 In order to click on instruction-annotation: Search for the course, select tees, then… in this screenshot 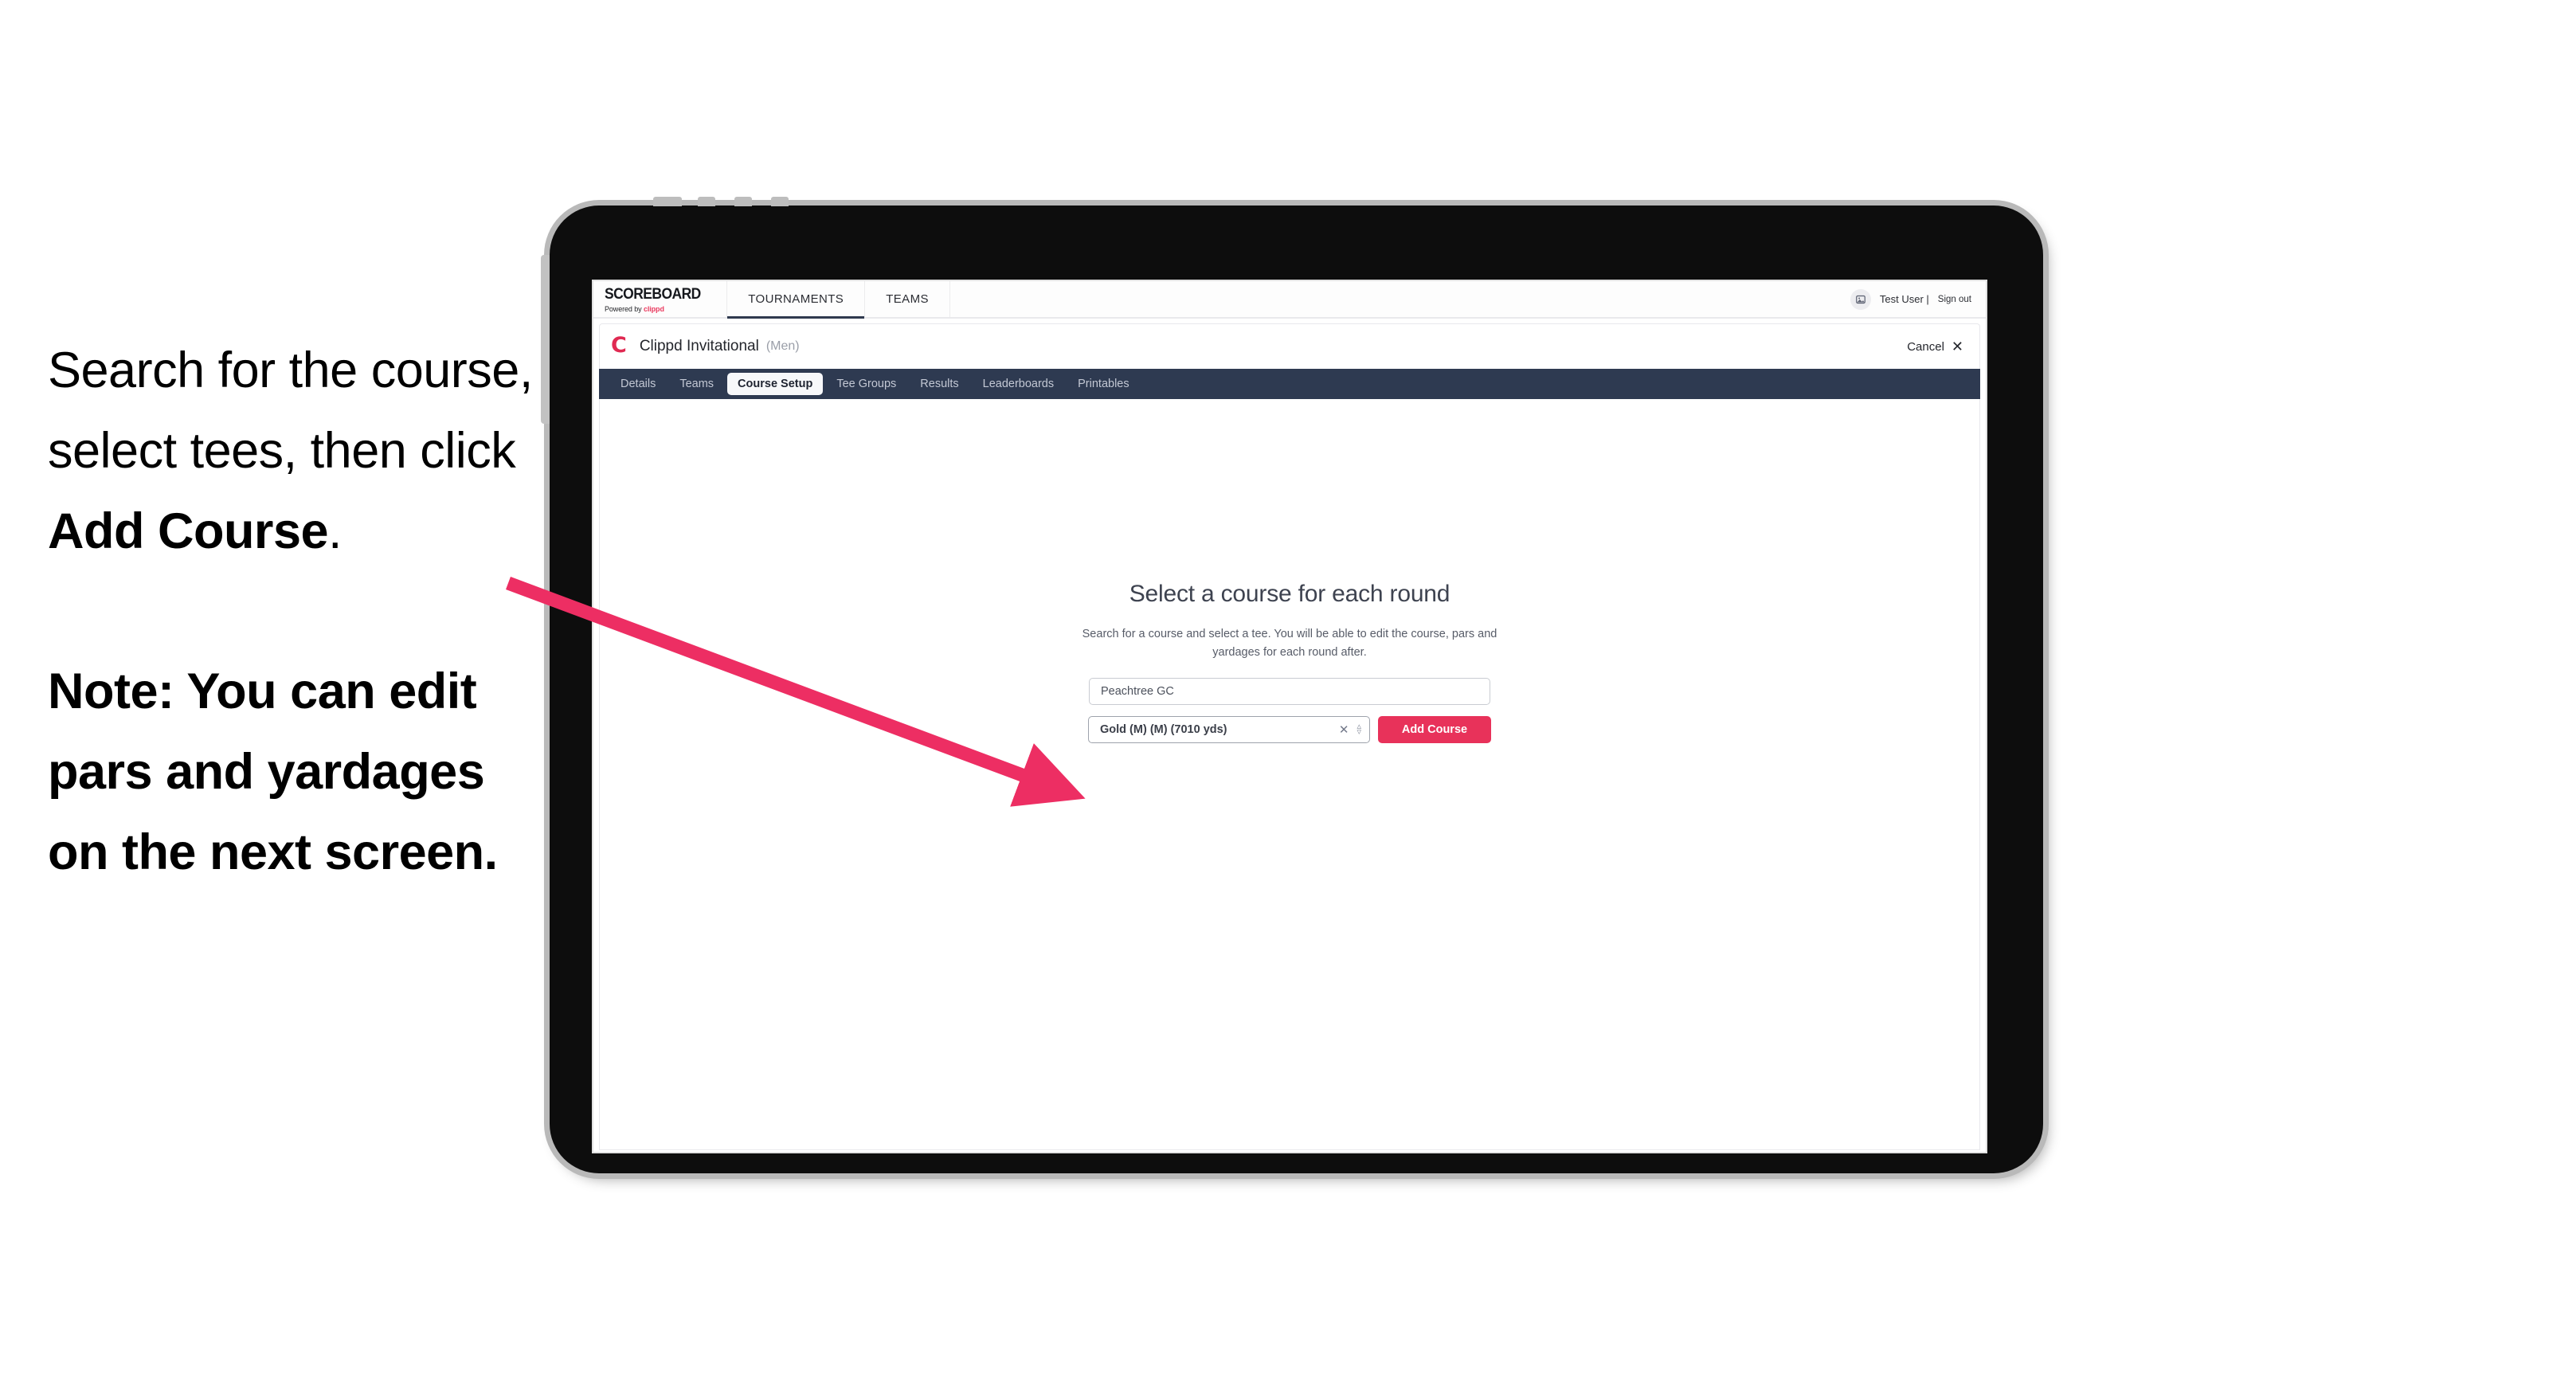, I will do `click(291, 612)`.